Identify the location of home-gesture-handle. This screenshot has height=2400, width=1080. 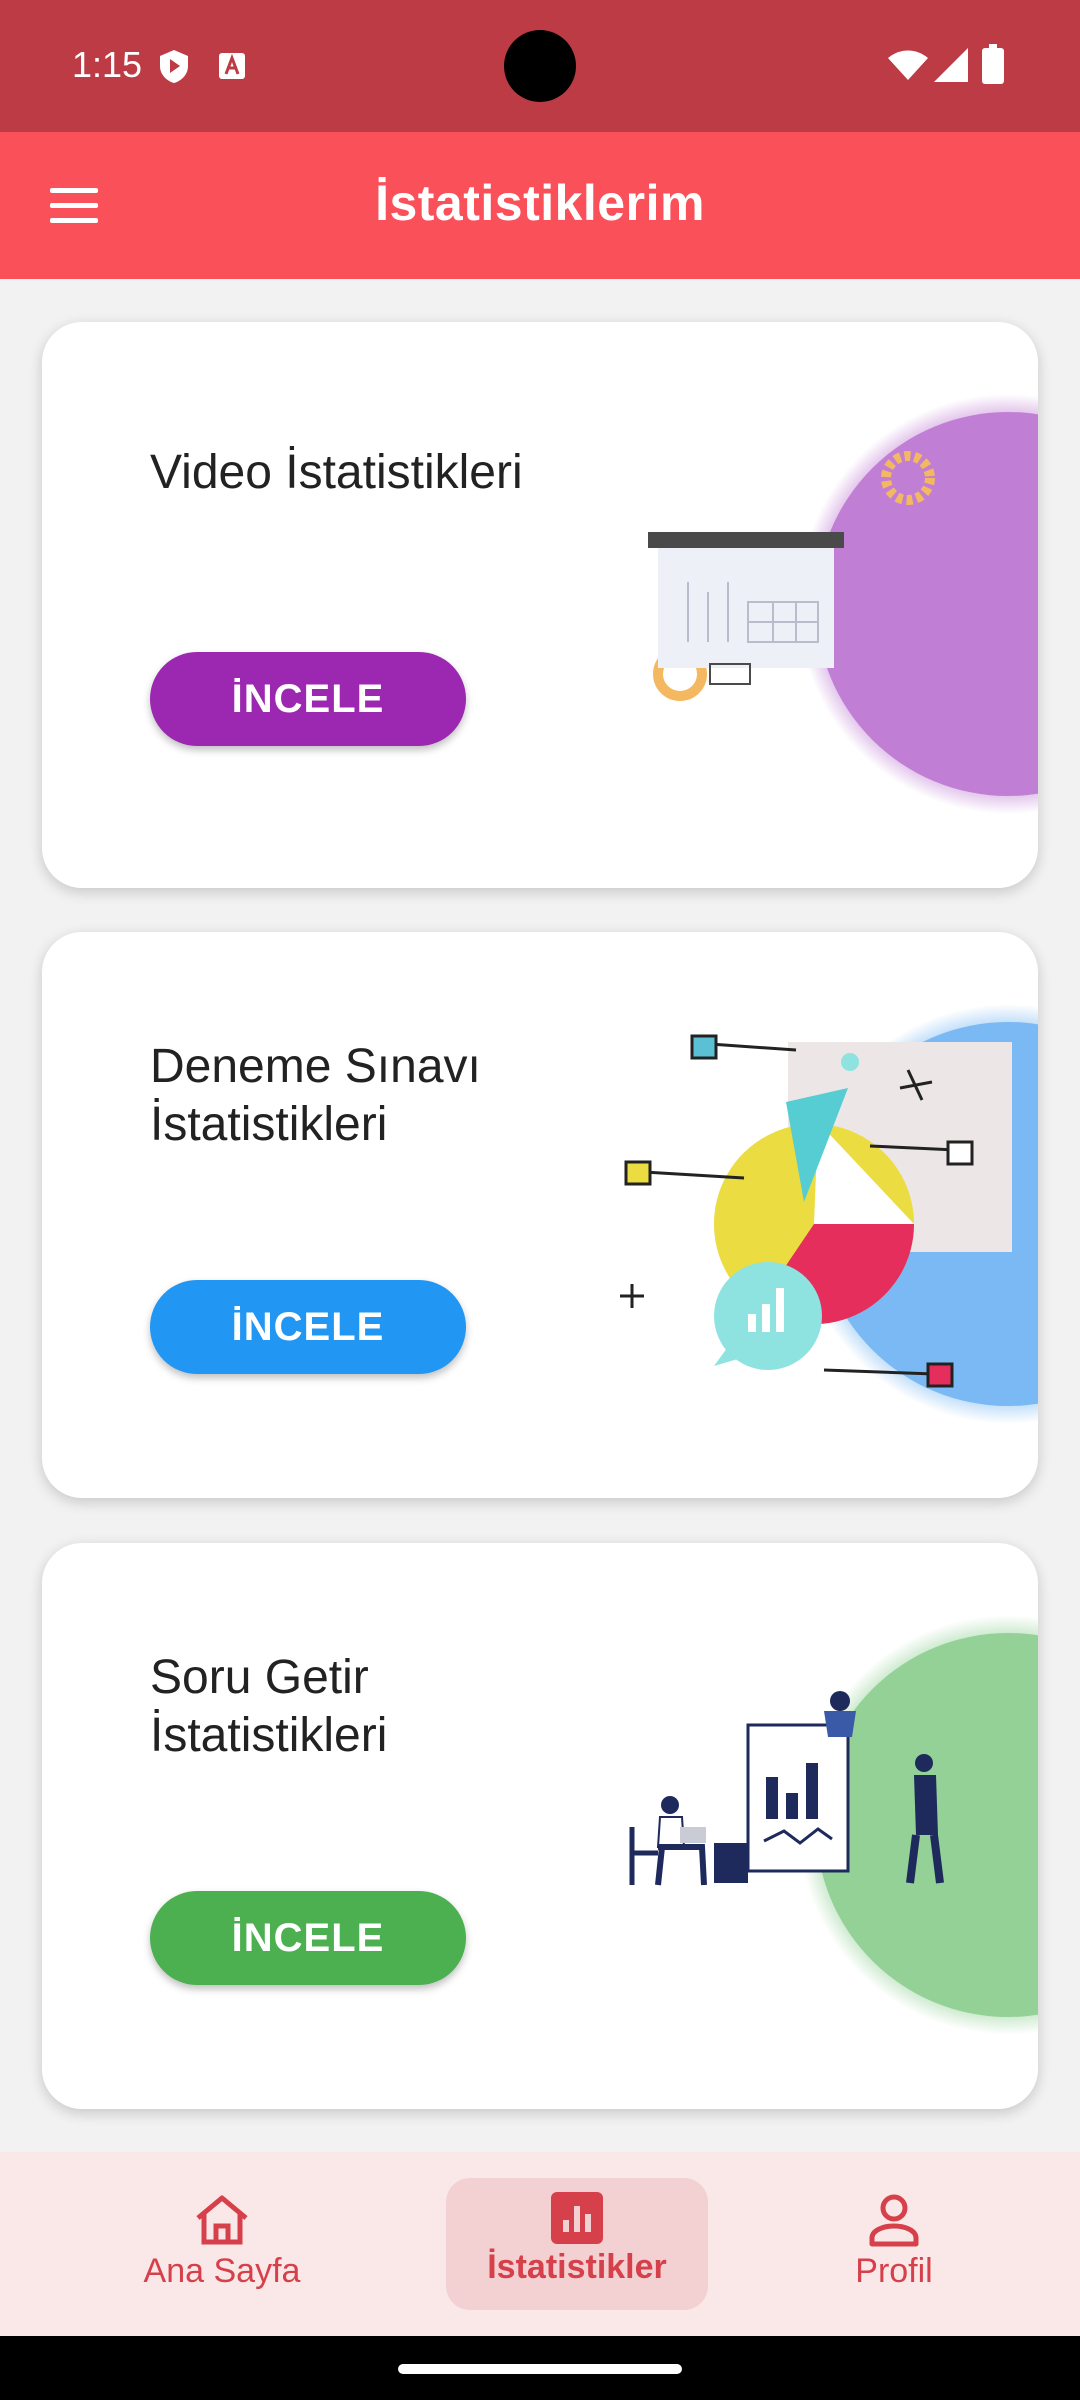
(540, 2369).